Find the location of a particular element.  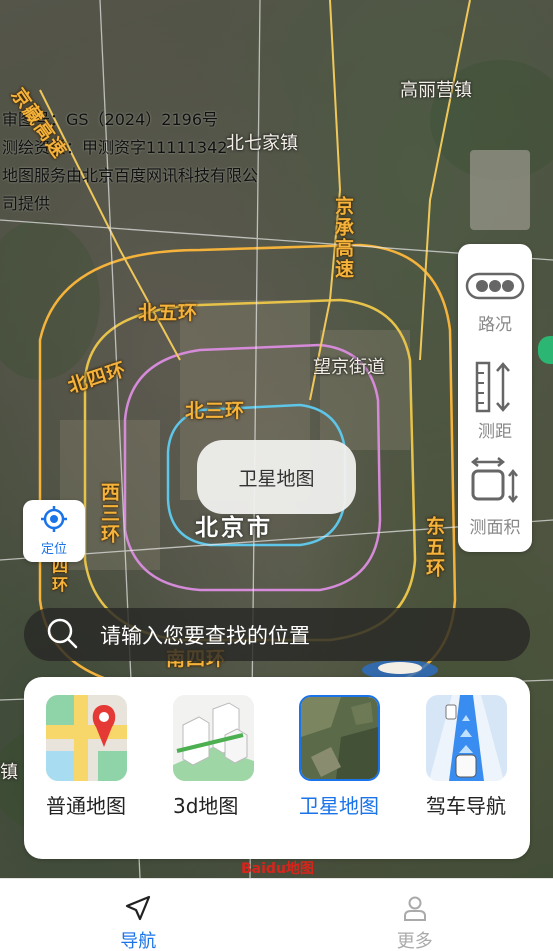

bottom-nav: 导航 更多 is located at coordinates (276, 914).